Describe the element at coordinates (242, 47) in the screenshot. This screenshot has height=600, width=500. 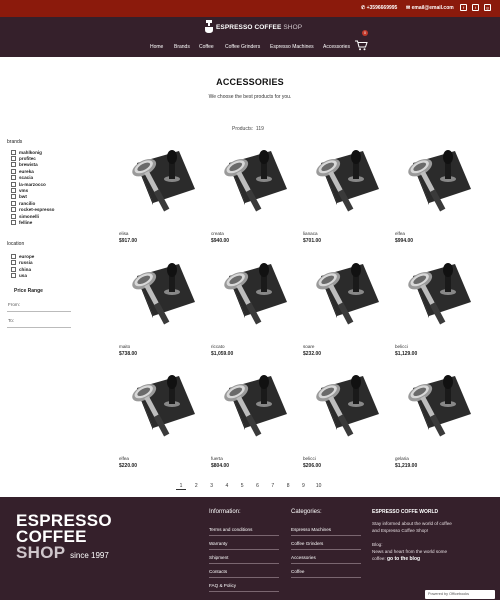
I see `nav-coffee-grinders: Coffee Grinders` at that location.